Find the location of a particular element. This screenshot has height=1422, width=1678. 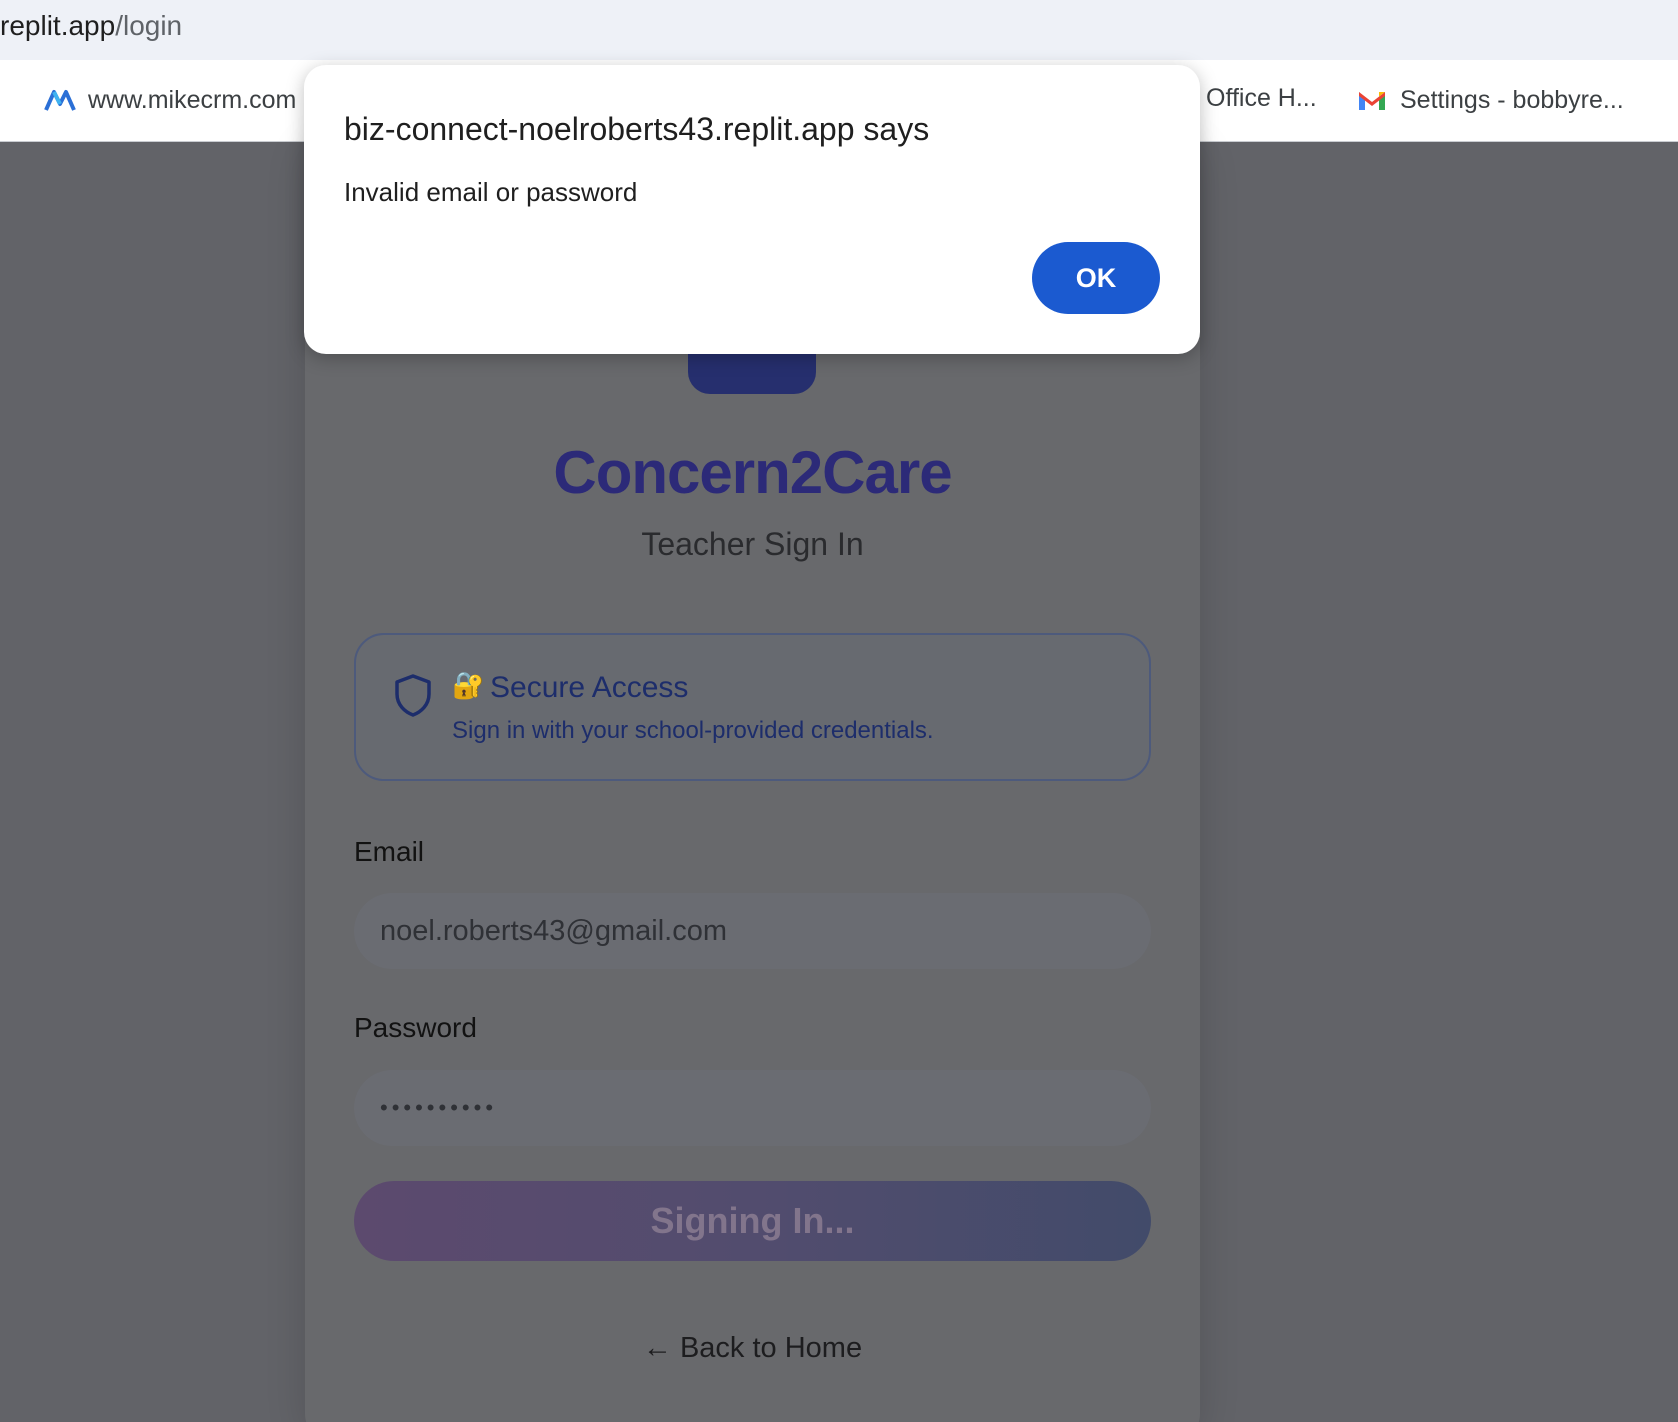

ok-label: OK is located at coordinates (1096, 277).